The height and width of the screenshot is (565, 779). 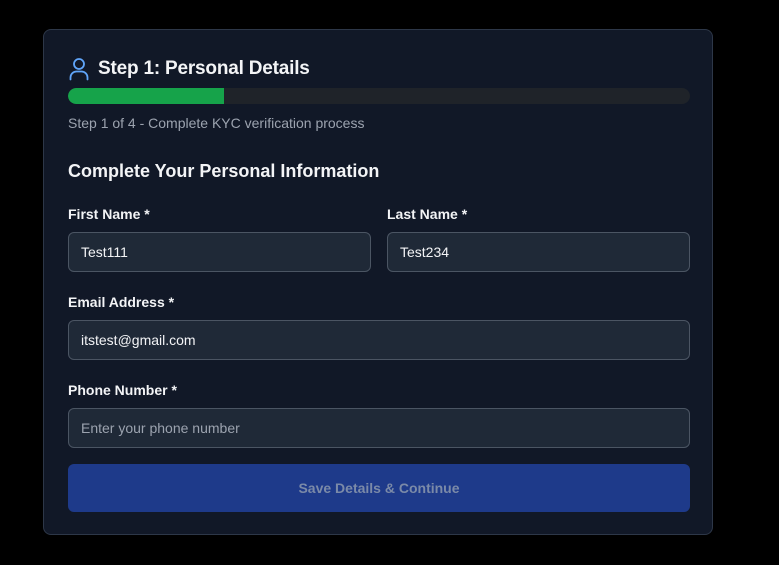 What do you see at coordinates (79, 69) in the screenshot?
I see `user-icon` at bounding box center [79, 69].